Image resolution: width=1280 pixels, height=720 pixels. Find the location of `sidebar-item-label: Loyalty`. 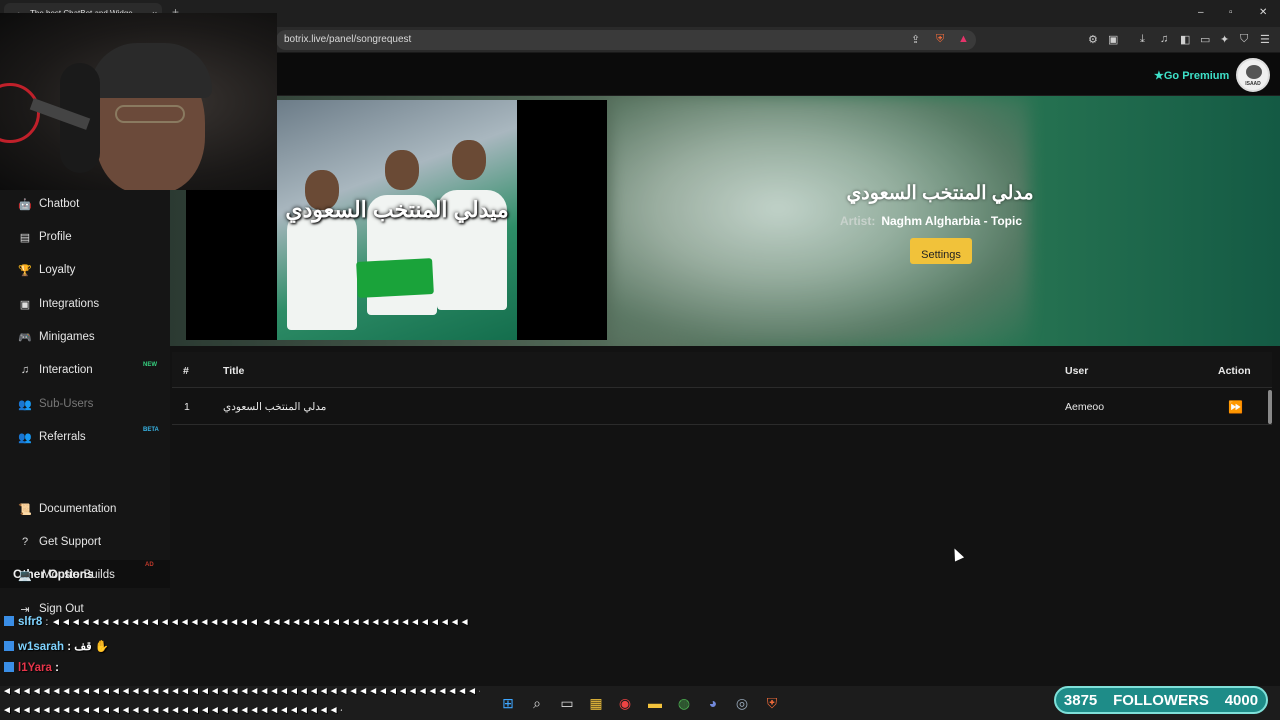

sidebar-item-label: Loyalty is located at coordinates (57, 270).